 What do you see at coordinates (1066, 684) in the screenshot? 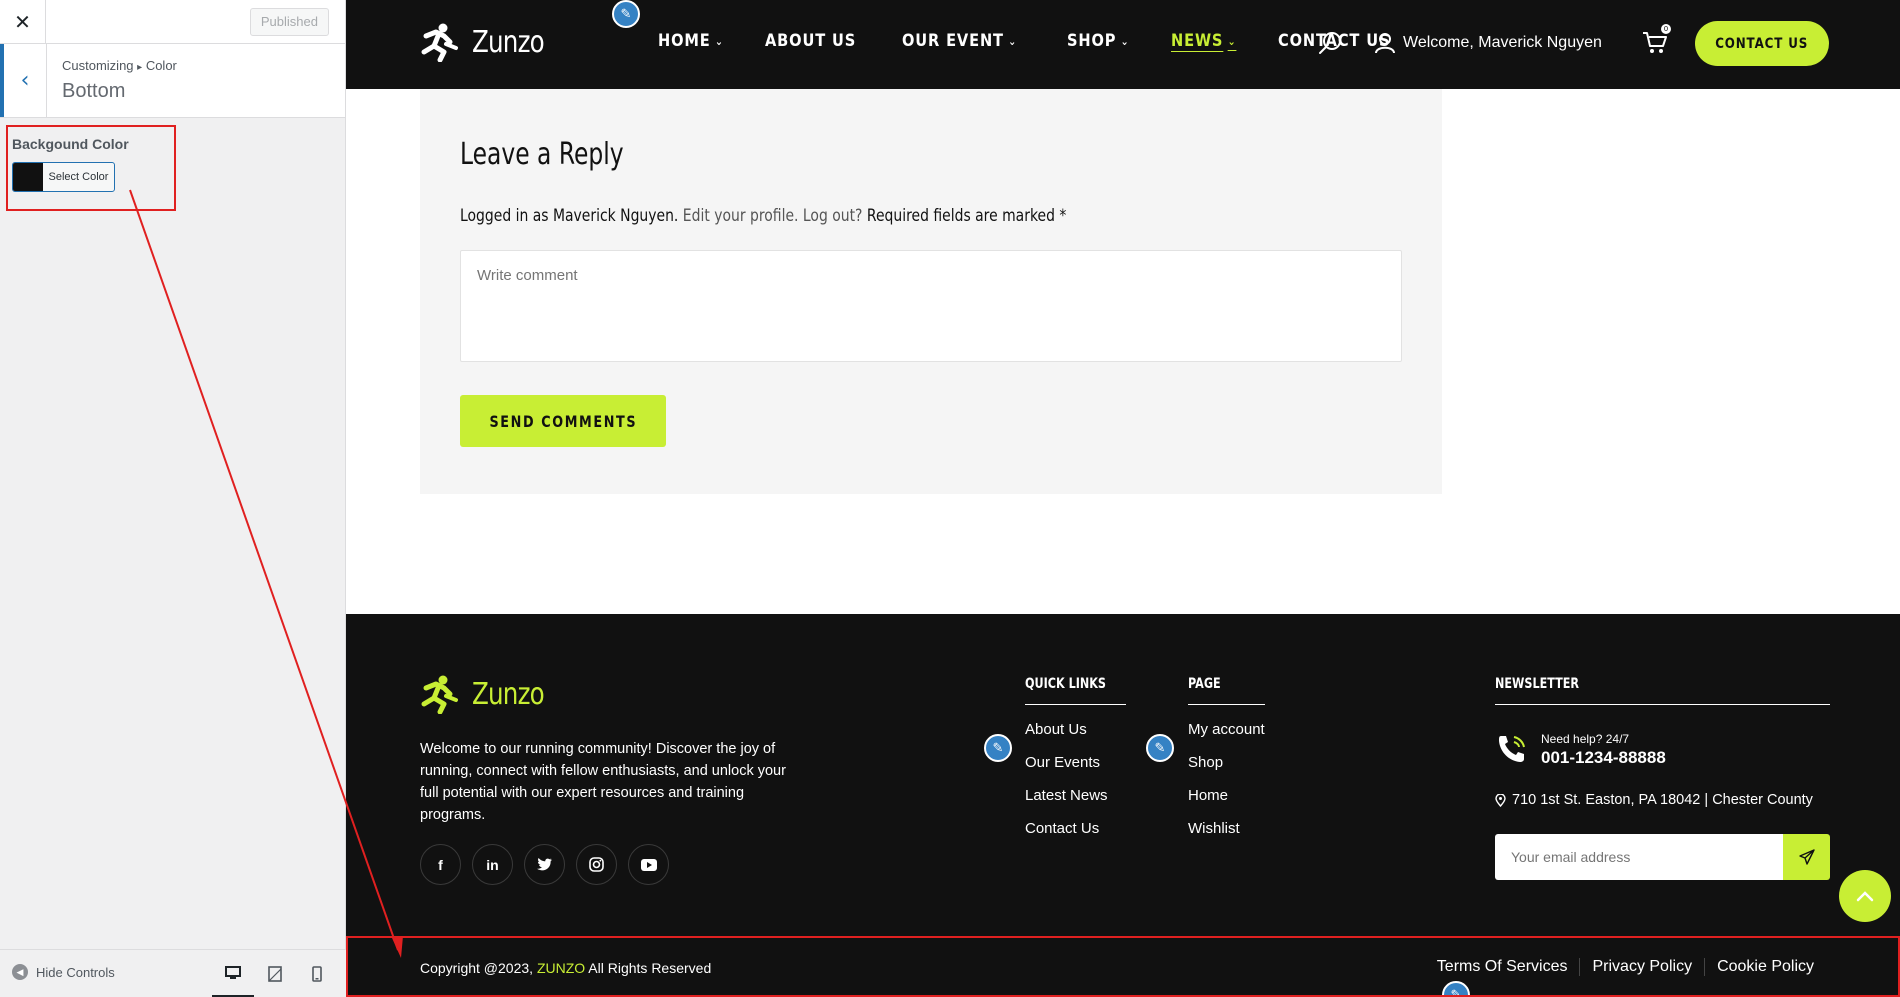
I see `quick-links-title-text: QUICK LINKS` at bounding box center [1066, 684].